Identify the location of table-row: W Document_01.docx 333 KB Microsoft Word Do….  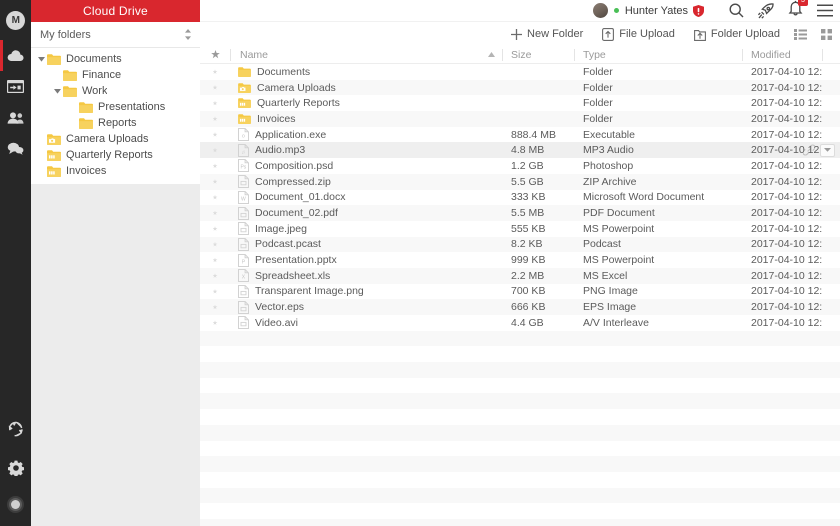
(520, 198).